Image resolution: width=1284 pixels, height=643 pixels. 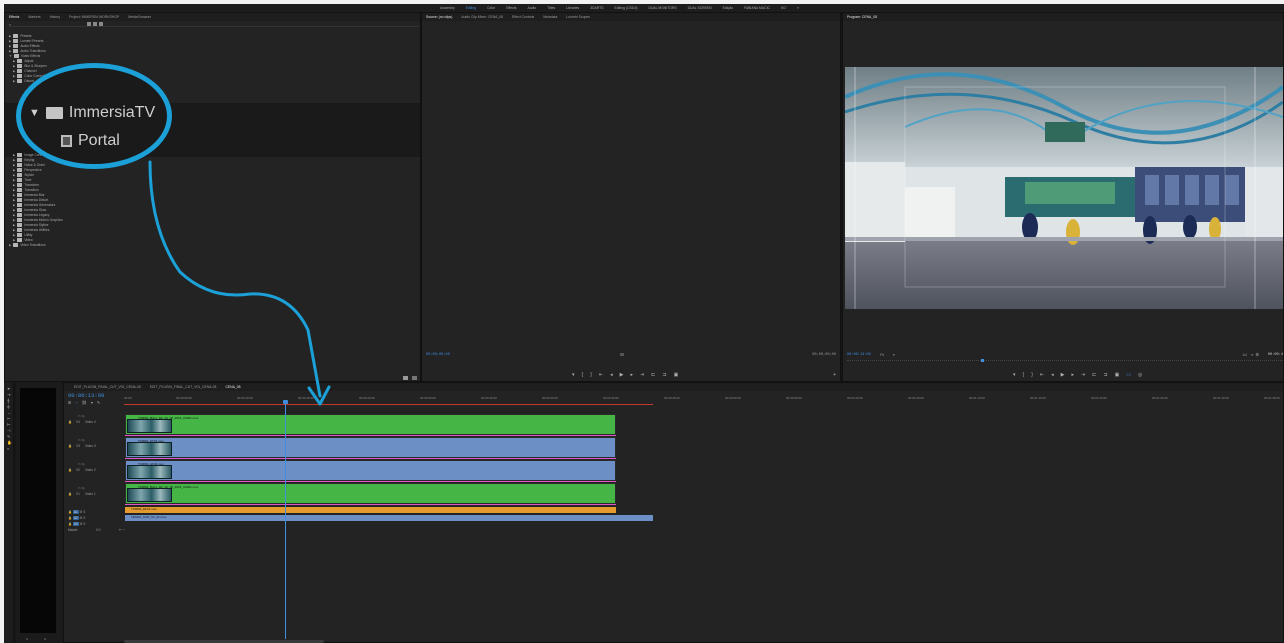 I want to click on annotation-arrow, so click(x=239, y=283).